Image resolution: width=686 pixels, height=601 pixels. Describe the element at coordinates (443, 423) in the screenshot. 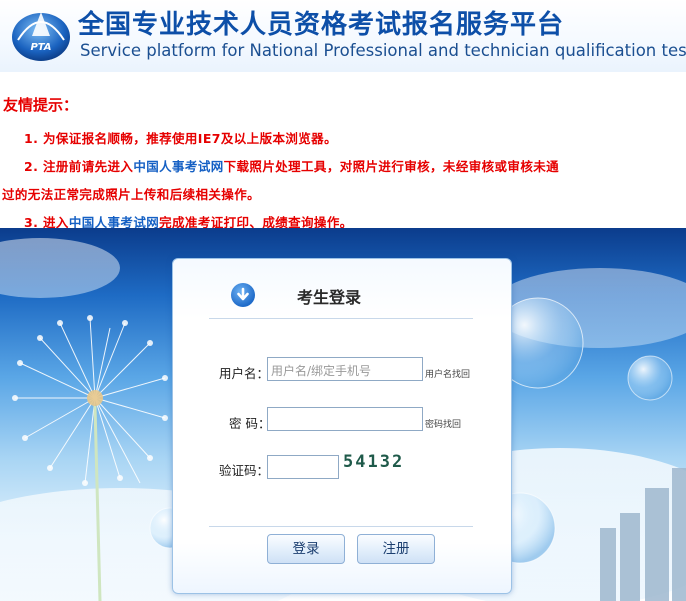

I see `password-recover-link: 密码找回` at that location.